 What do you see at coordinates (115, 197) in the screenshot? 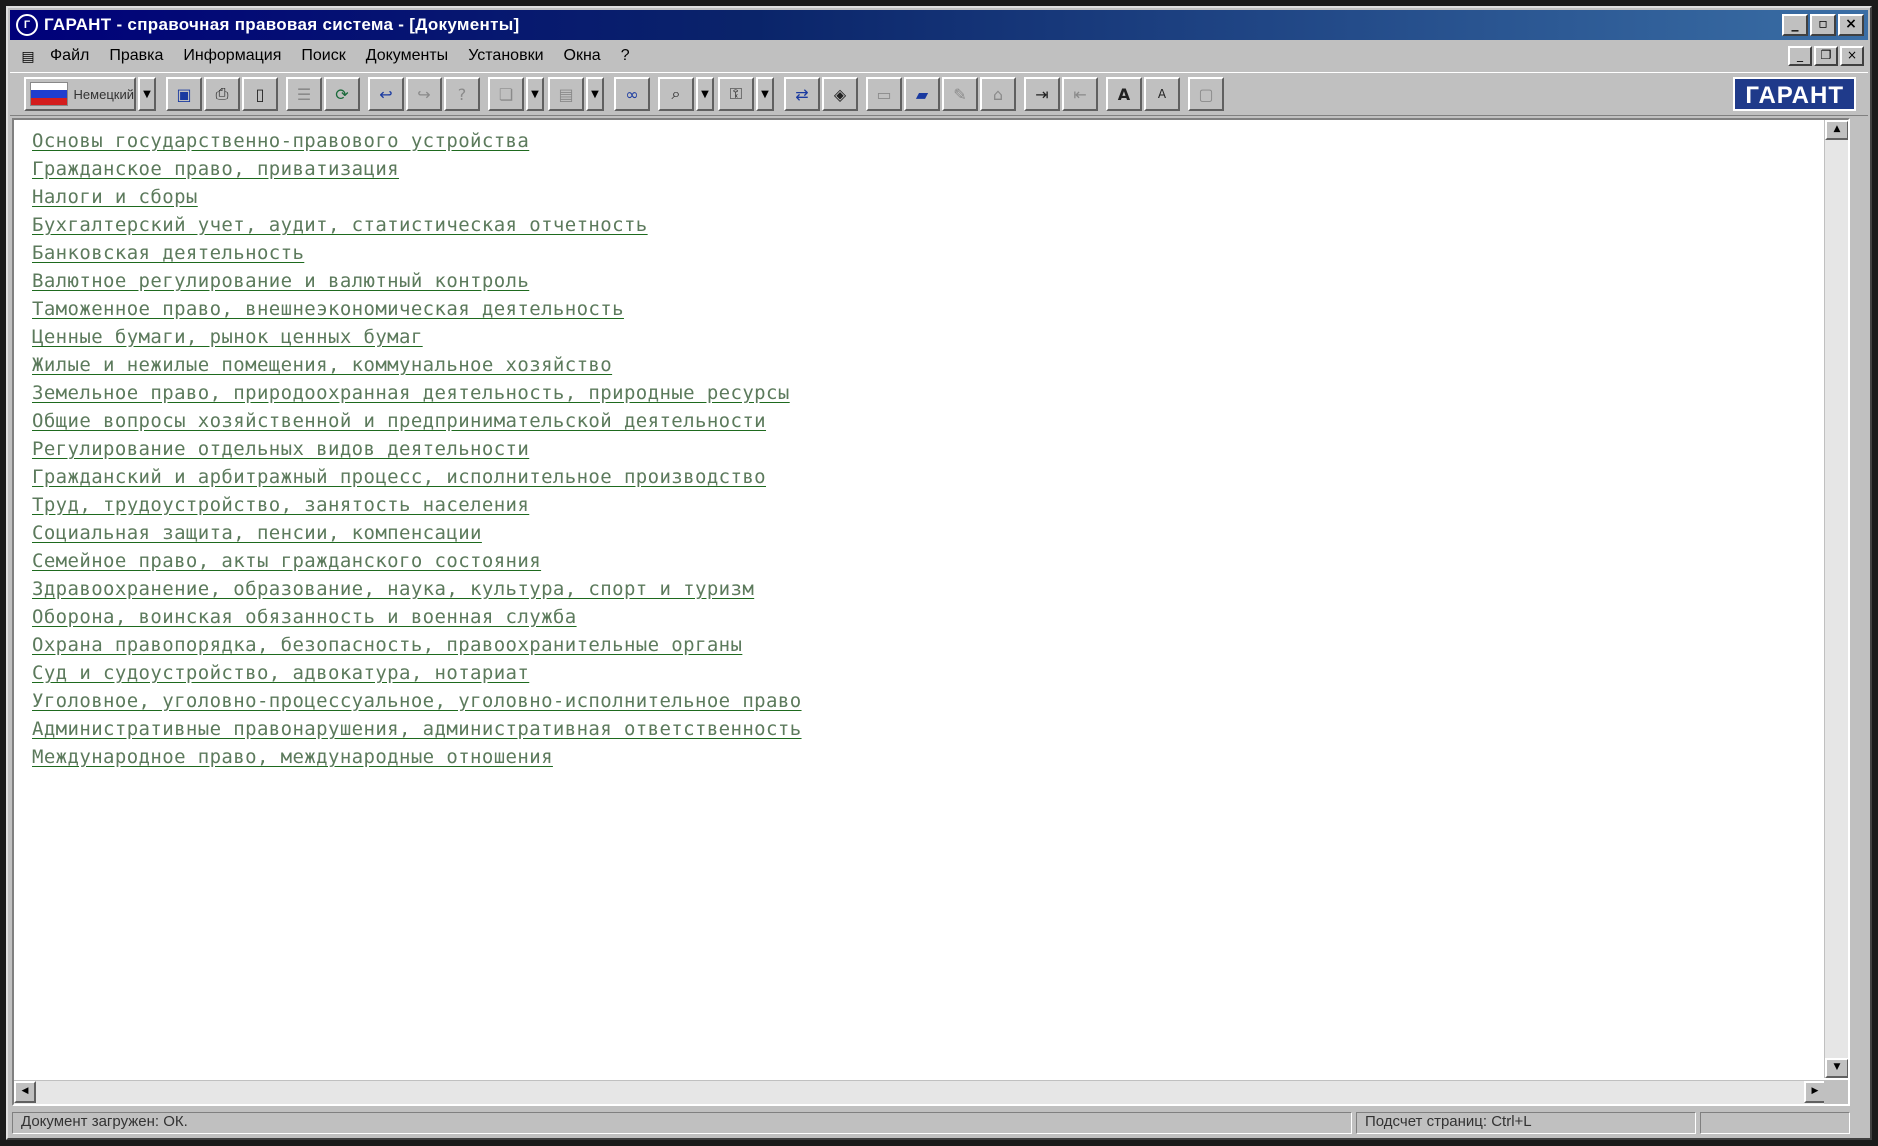
I see `document-link: Налоги и сборы` at bounding box center [115, 197].